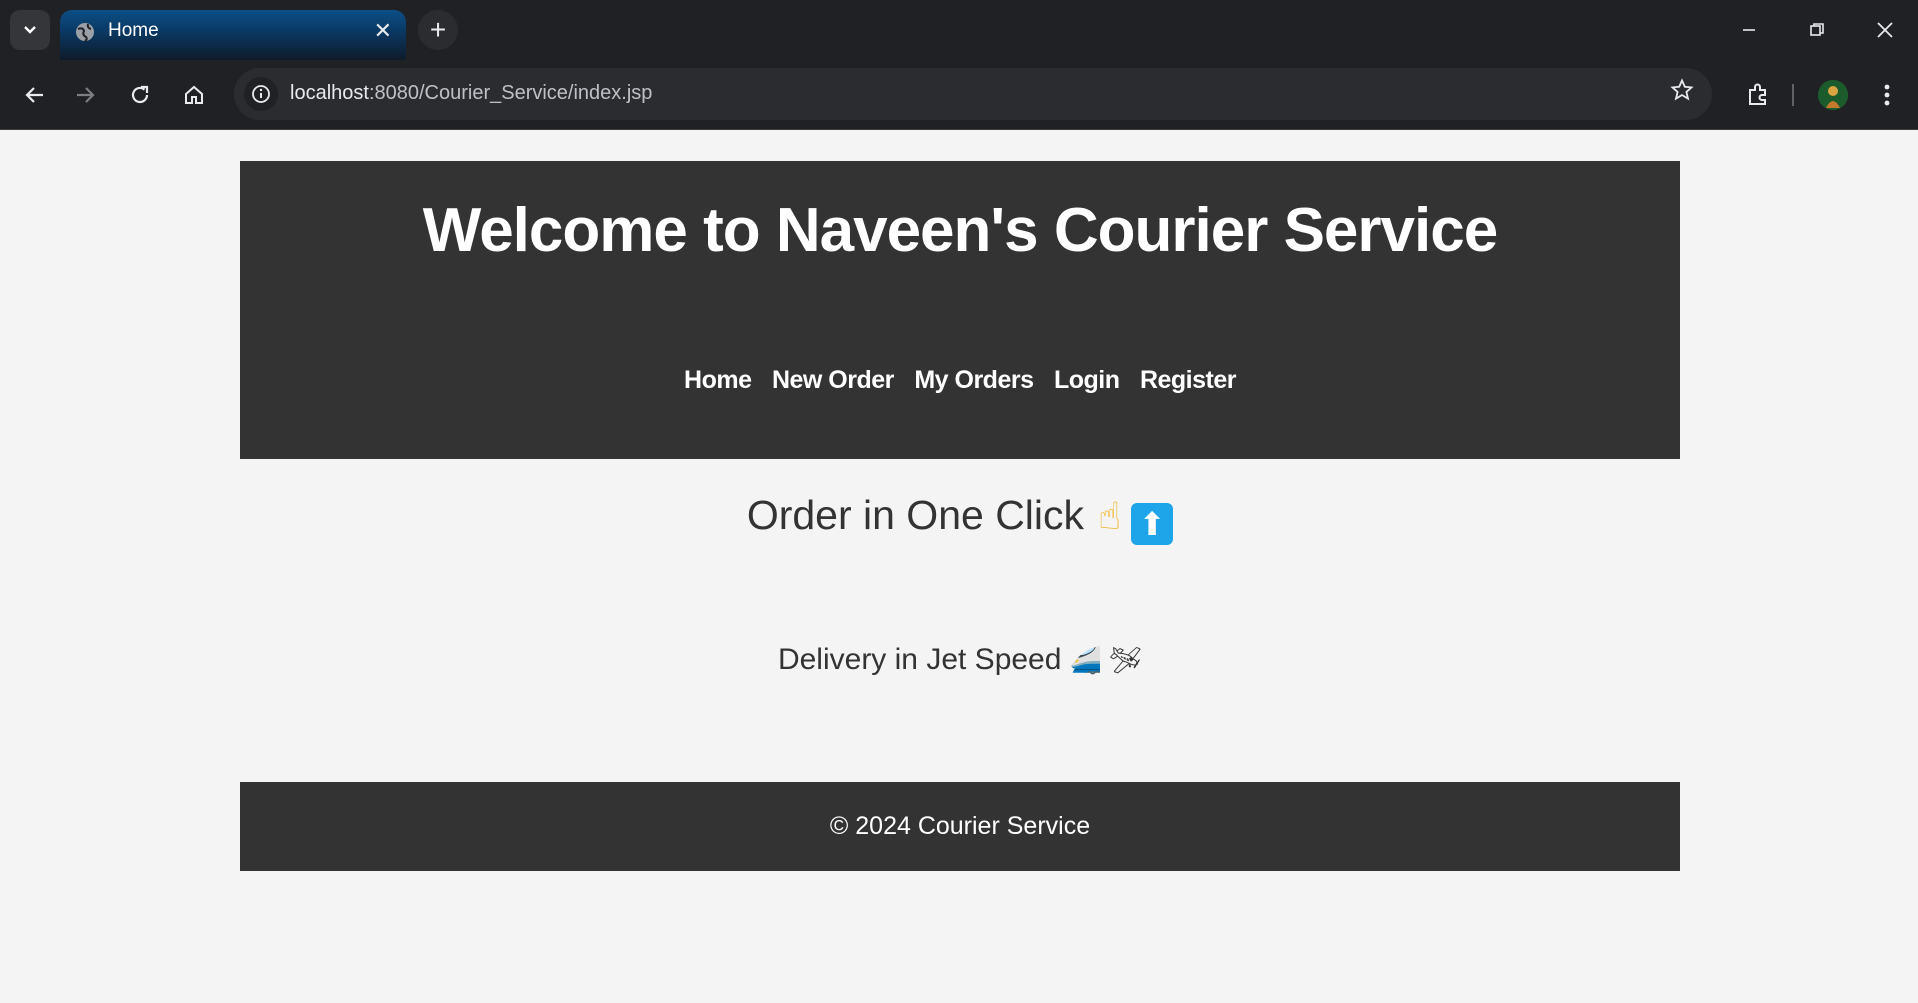 The image size is (1918, 1003). Describe the element at coordinates (133, 30) in the screenshot. I see `tab-title: Home` at that location.